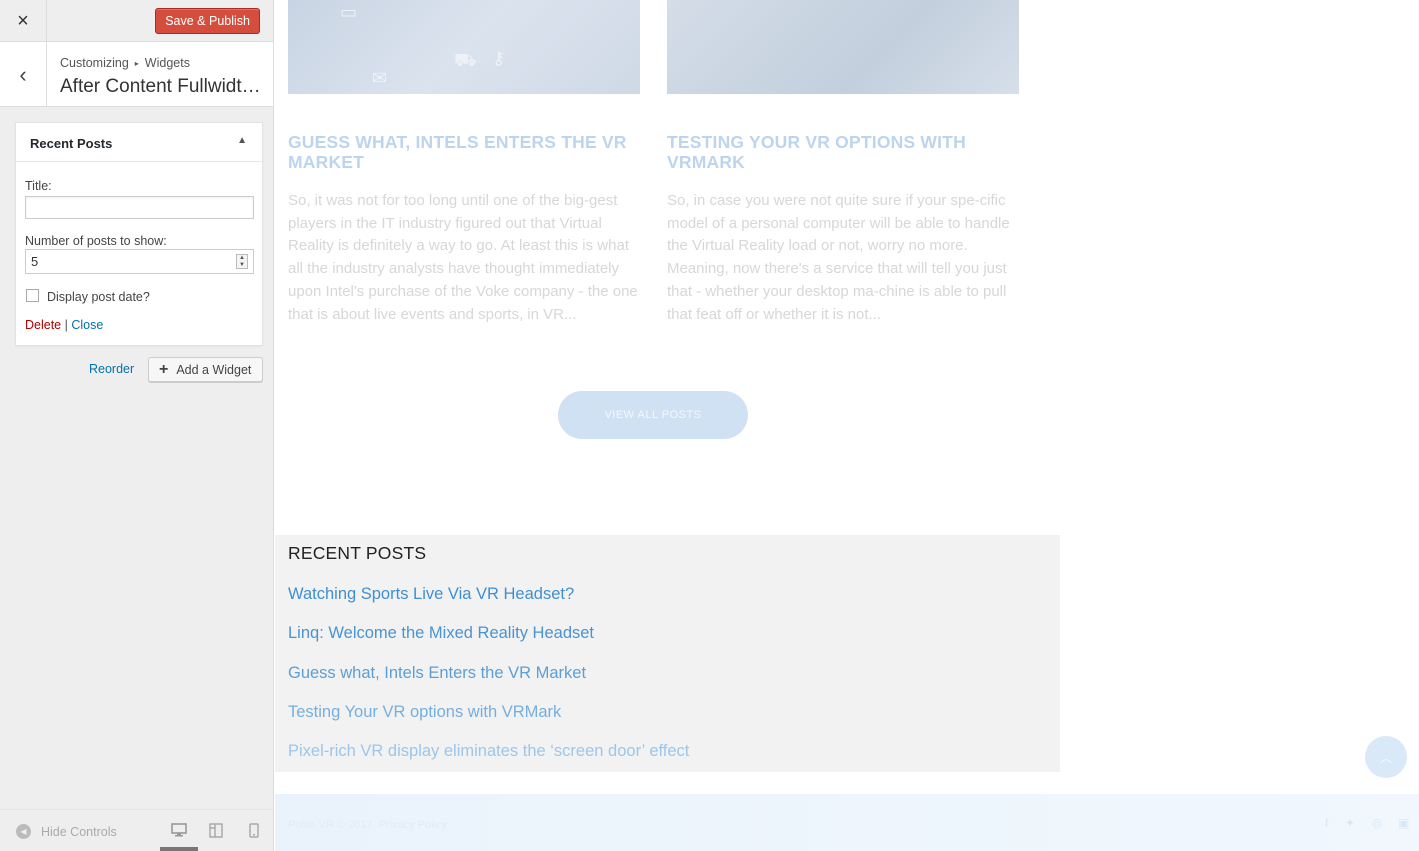 The image size is (1419, 851). I want to click on hide-controls-button: ◀ Hide Controls, so click(66, 831).